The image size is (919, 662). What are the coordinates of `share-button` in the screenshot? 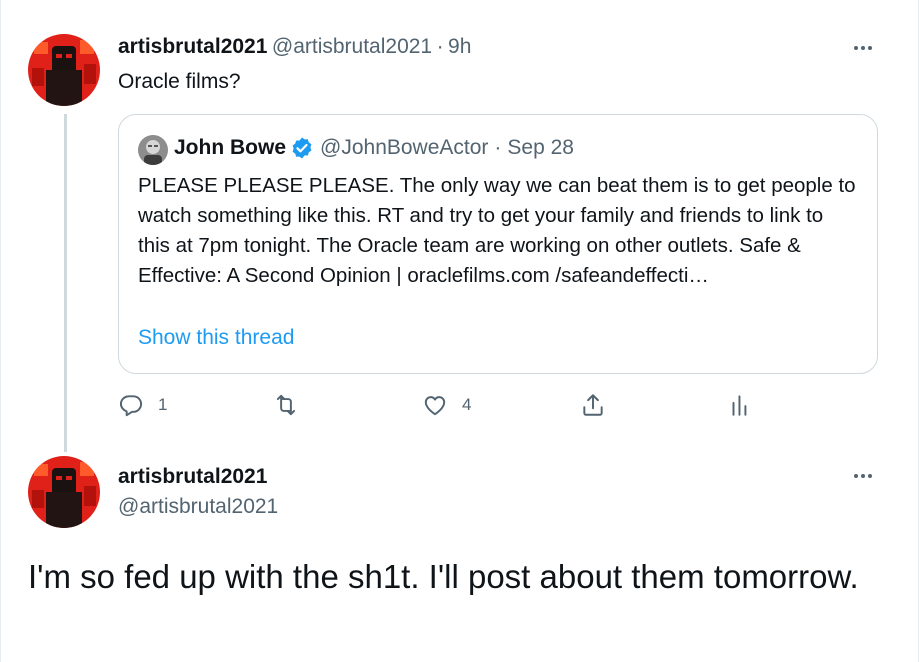 It's located at (593, 405).